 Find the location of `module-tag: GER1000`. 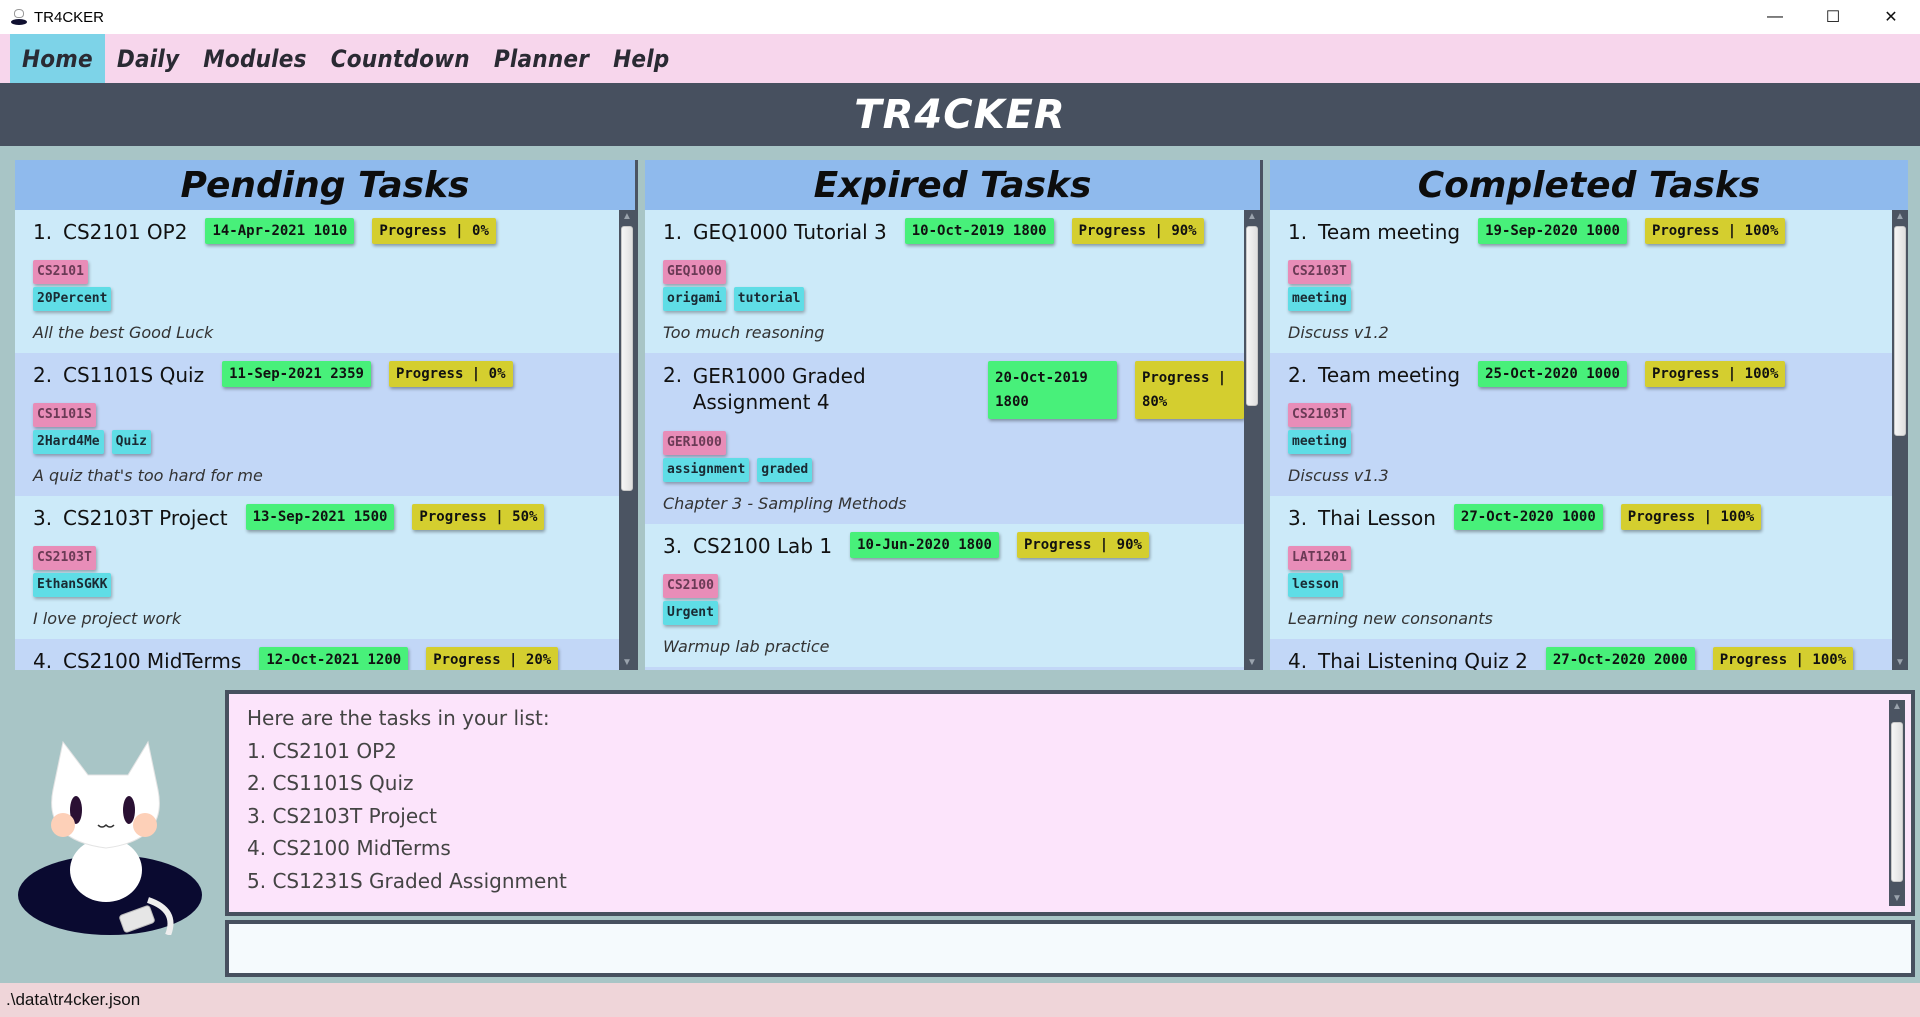

module-tag: GER1000 is located at coordinates (694, 443).